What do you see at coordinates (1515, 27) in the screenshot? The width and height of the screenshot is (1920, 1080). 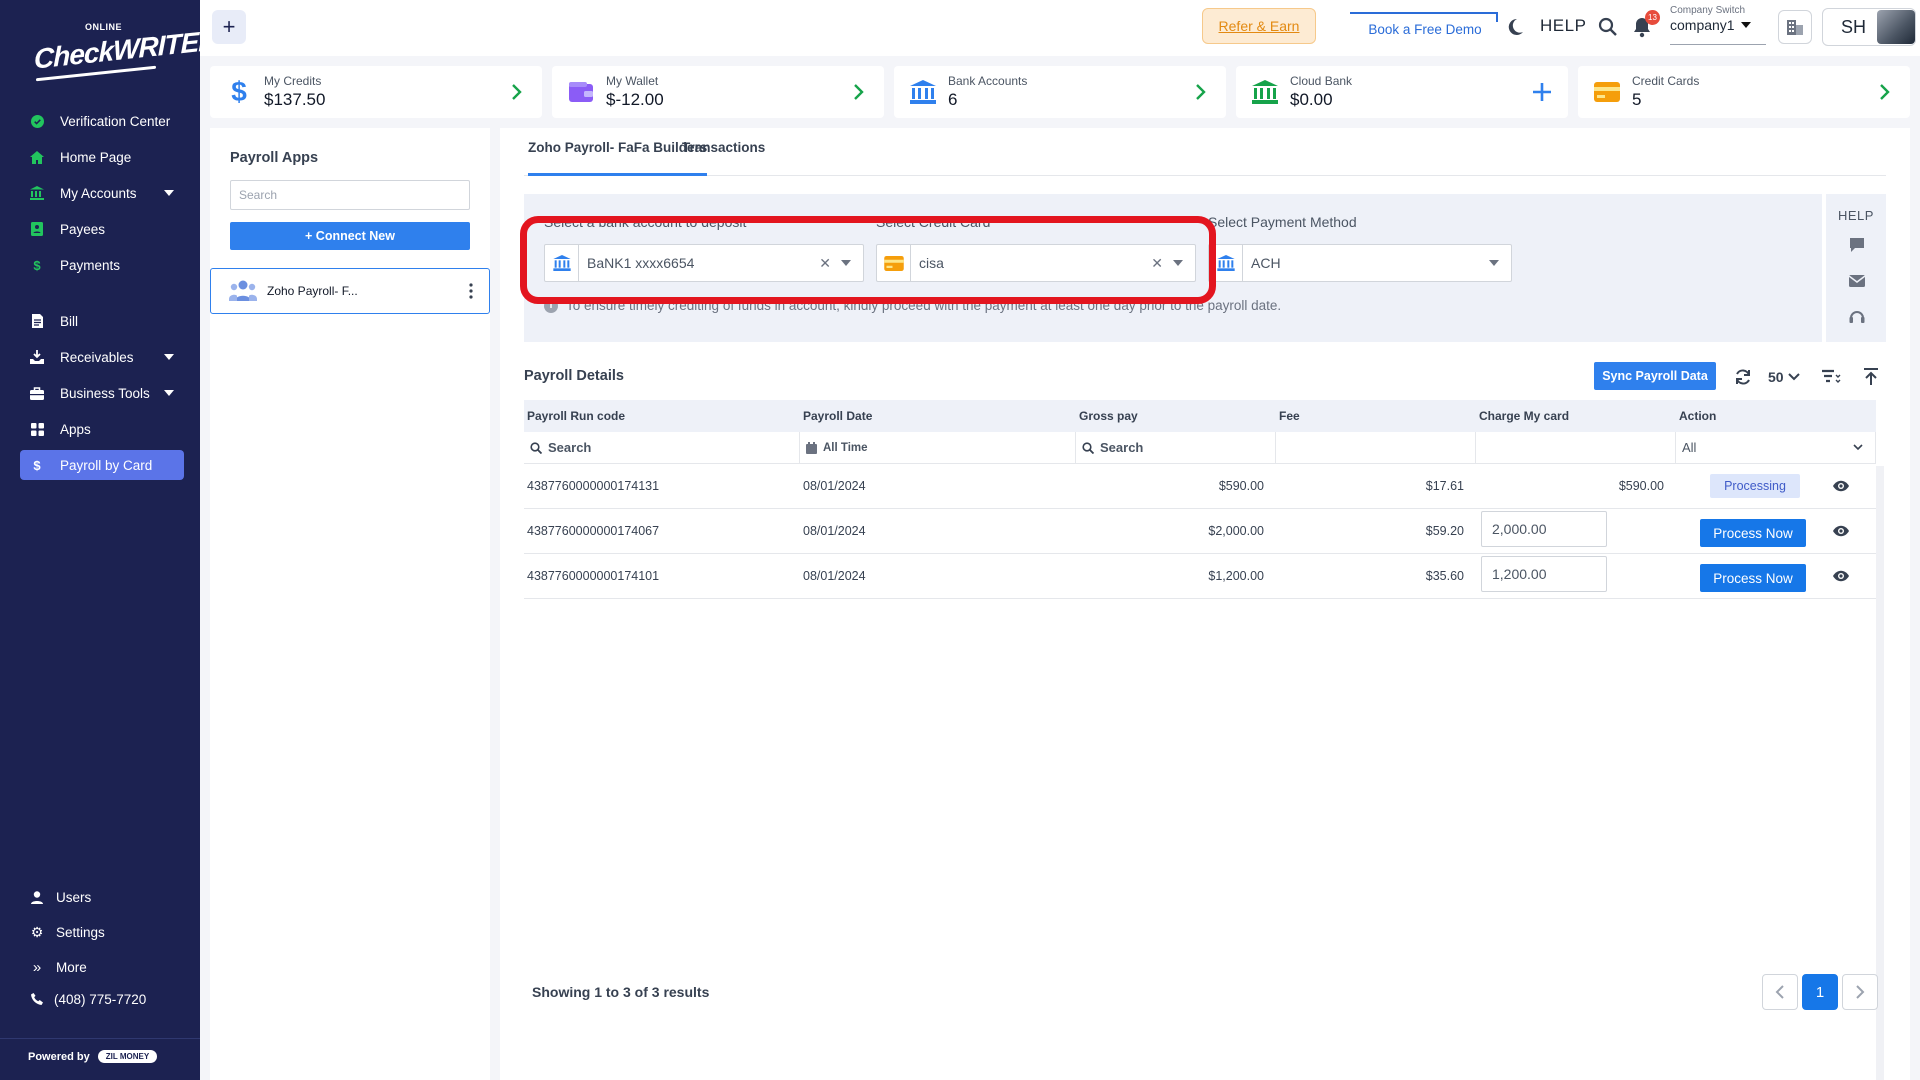 I see `dark-mode-icon` at bounding box center [1515, 27].